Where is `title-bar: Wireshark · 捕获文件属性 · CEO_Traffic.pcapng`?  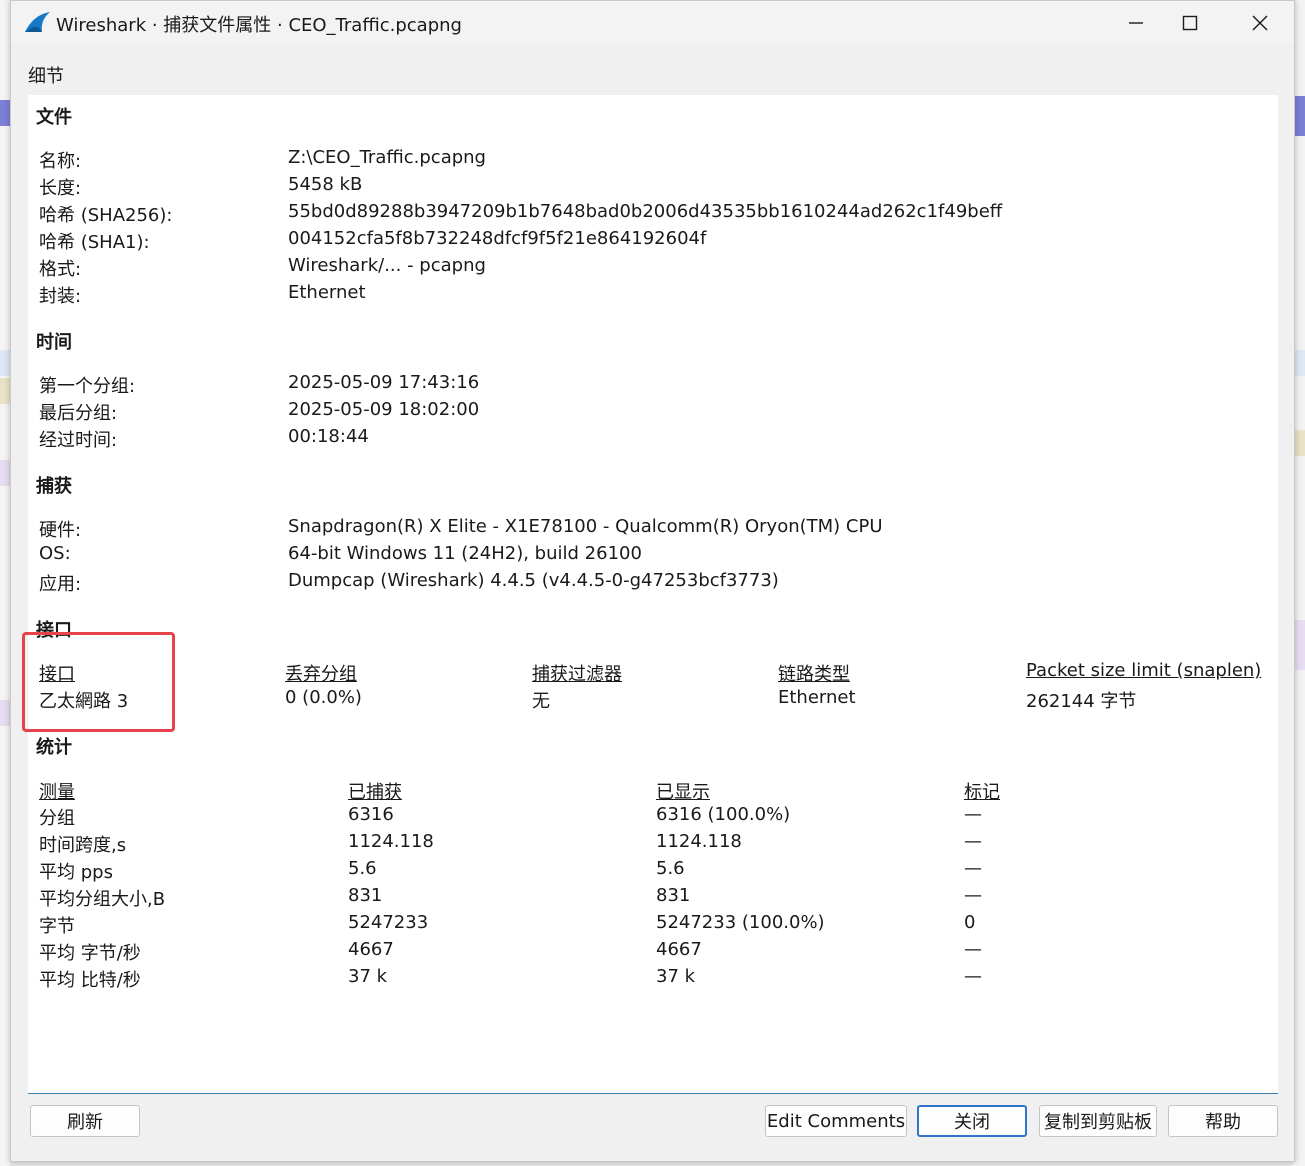 title-bar: Wireshark · 捕获文件属性 · CEO_Traffic.pcapng is located at coordinates (652, 23).